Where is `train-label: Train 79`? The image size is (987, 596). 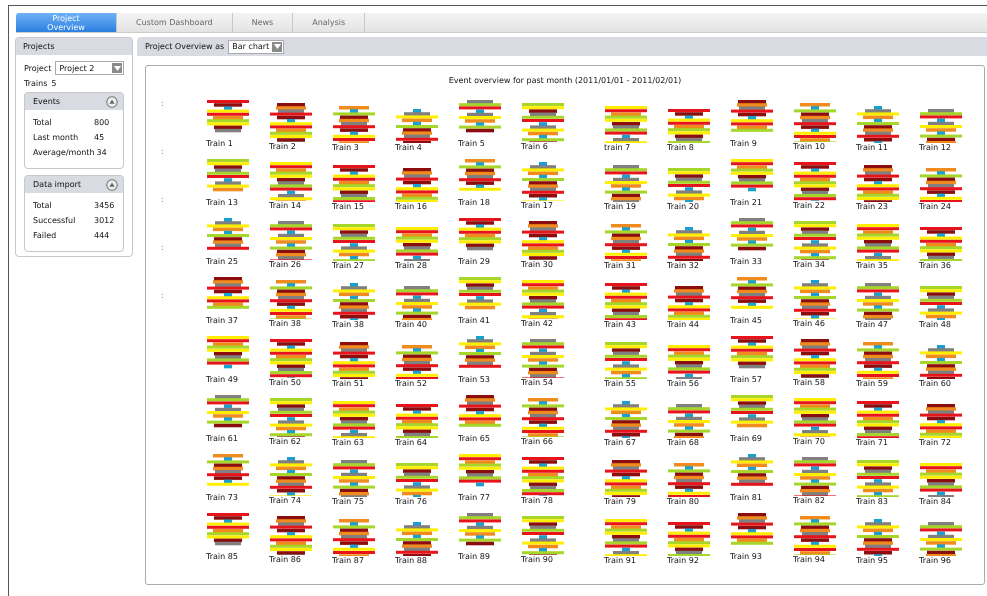
train-label: Train 79 is located at coordinates (620, 501).